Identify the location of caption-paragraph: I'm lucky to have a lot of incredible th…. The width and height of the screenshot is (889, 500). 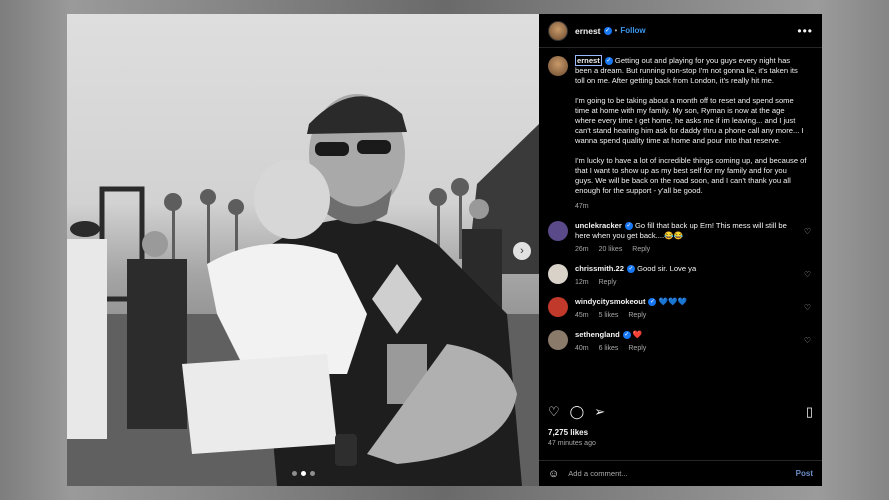
(691, 175).